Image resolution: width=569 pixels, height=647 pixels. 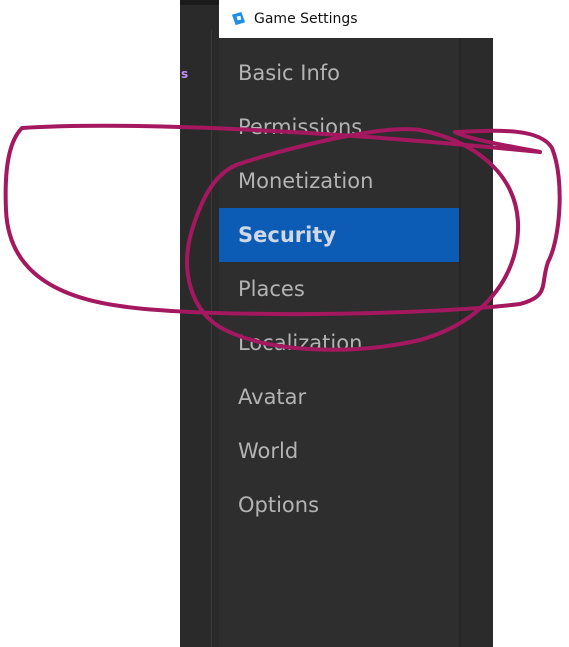 I want to click on window-title: Game Settings, so click(x=306, y=19).